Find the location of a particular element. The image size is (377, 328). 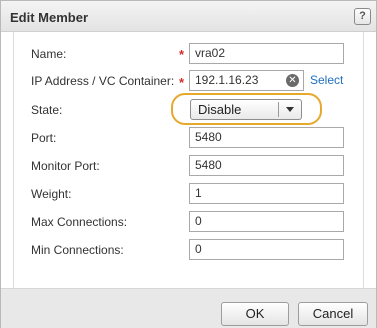

min-connections-input: 0 is located at coordinates (266, 249).